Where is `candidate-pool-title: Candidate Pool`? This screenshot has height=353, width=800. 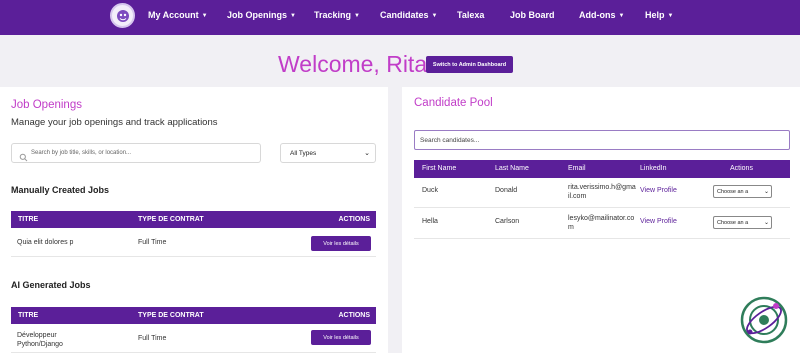
candidate-pool-title: Candidate Pool is located at coordinates (453, 103).